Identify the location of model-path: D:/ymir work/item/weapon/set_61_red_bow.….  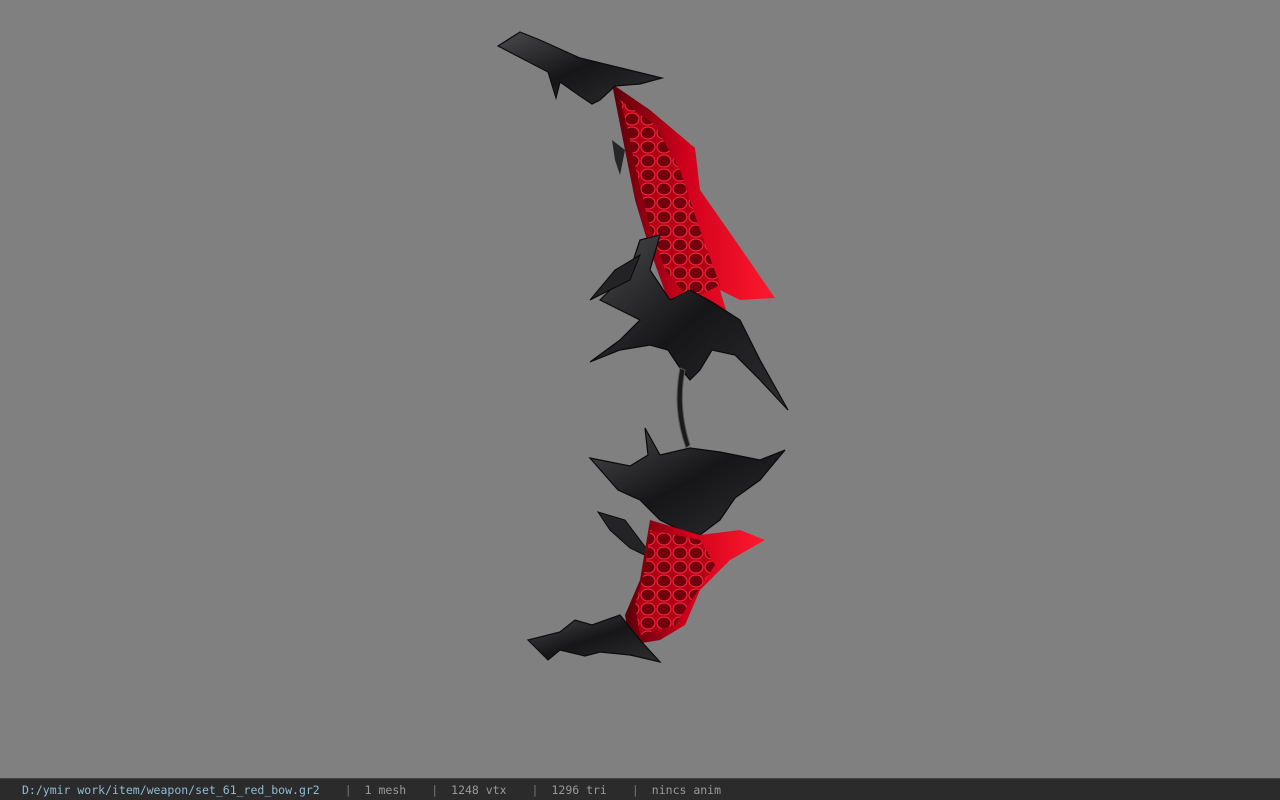
(171, 789).